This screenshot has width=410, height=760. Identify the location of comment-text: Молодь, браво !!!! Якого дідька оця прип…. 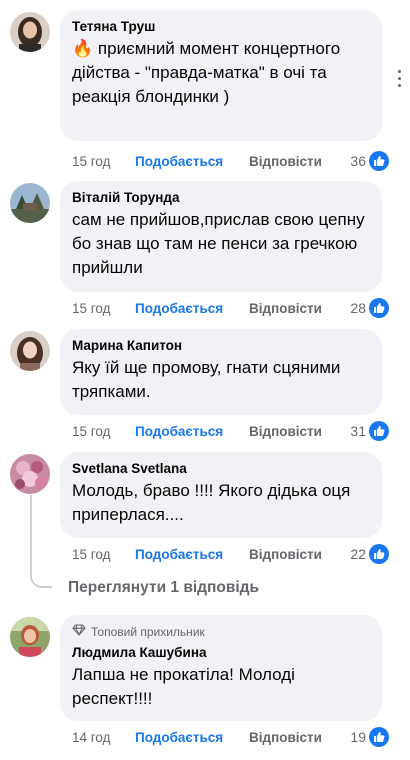
(211, 502).